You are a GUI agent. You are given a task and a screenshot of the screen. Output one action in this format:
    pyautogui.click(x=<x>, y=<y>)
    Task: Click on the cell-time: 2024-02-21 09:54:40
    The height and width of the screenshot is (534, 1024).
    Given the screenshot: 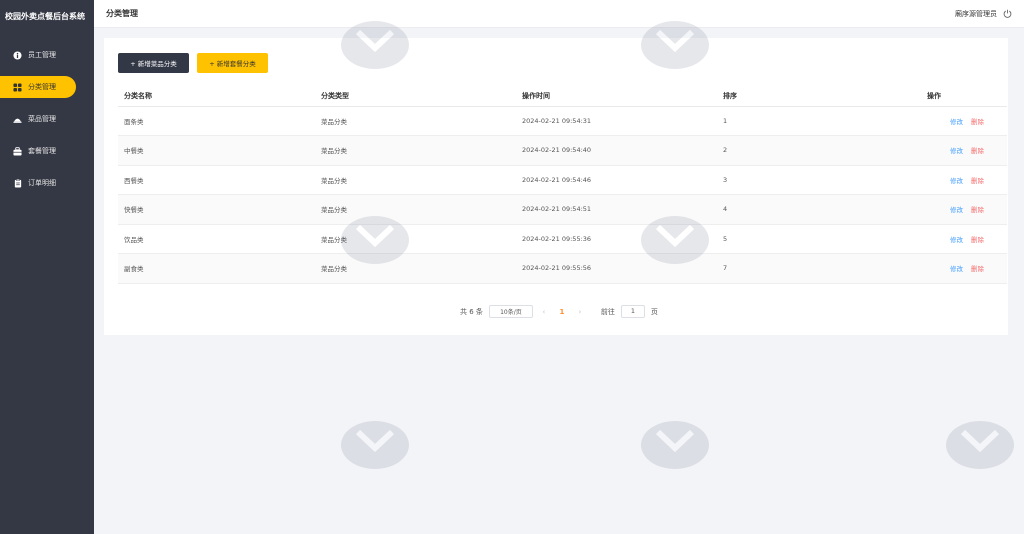 What is the action you would take?
    pyautogui.click(x=622, y=150)
    